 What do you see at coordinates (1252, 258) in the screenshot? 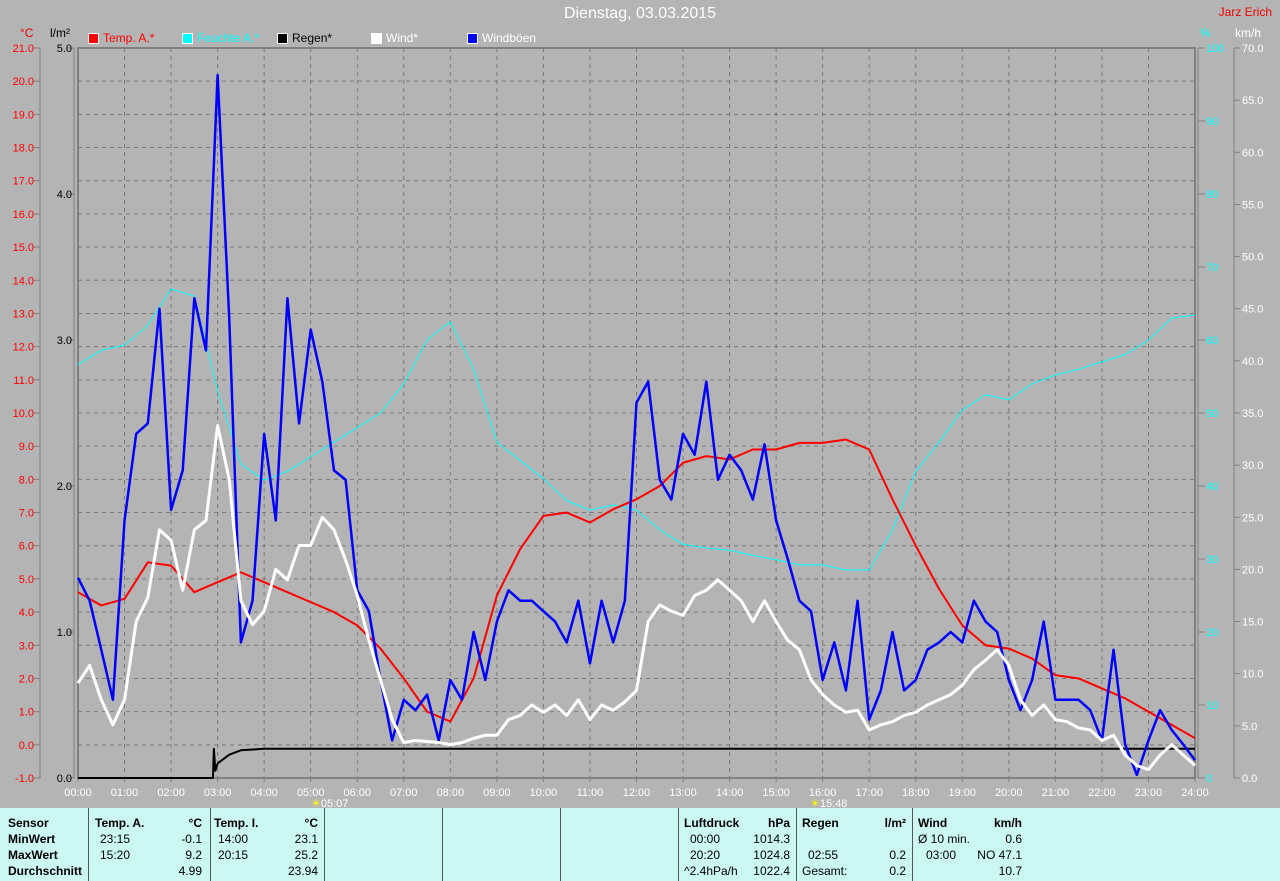
I see `wind-tick-label: 50.0` at bounding box center [1252, 258].